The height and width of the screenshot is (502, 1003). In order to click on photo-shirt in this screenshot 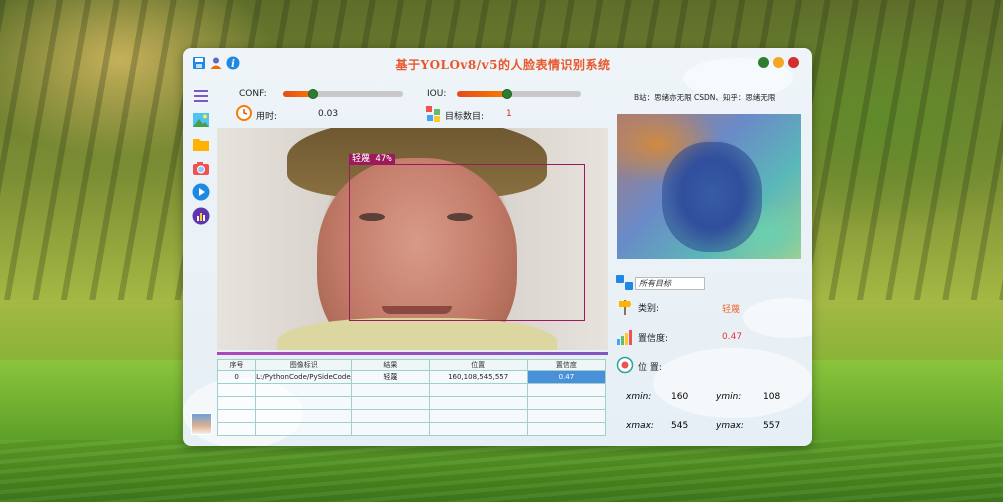, I will do `click(417, 334)`.